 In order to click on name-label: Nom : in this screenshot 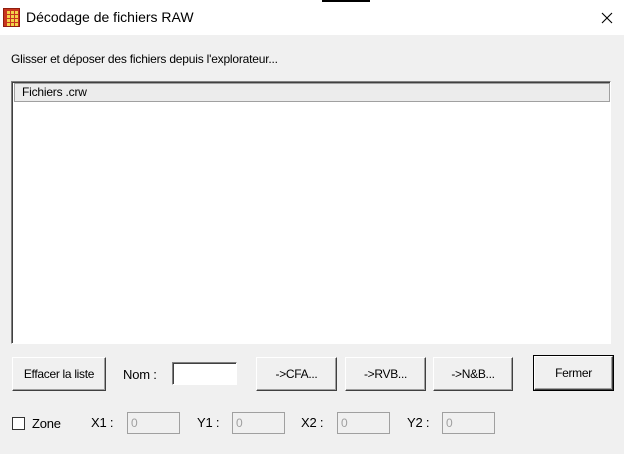, I will do `click(140, 374)`.